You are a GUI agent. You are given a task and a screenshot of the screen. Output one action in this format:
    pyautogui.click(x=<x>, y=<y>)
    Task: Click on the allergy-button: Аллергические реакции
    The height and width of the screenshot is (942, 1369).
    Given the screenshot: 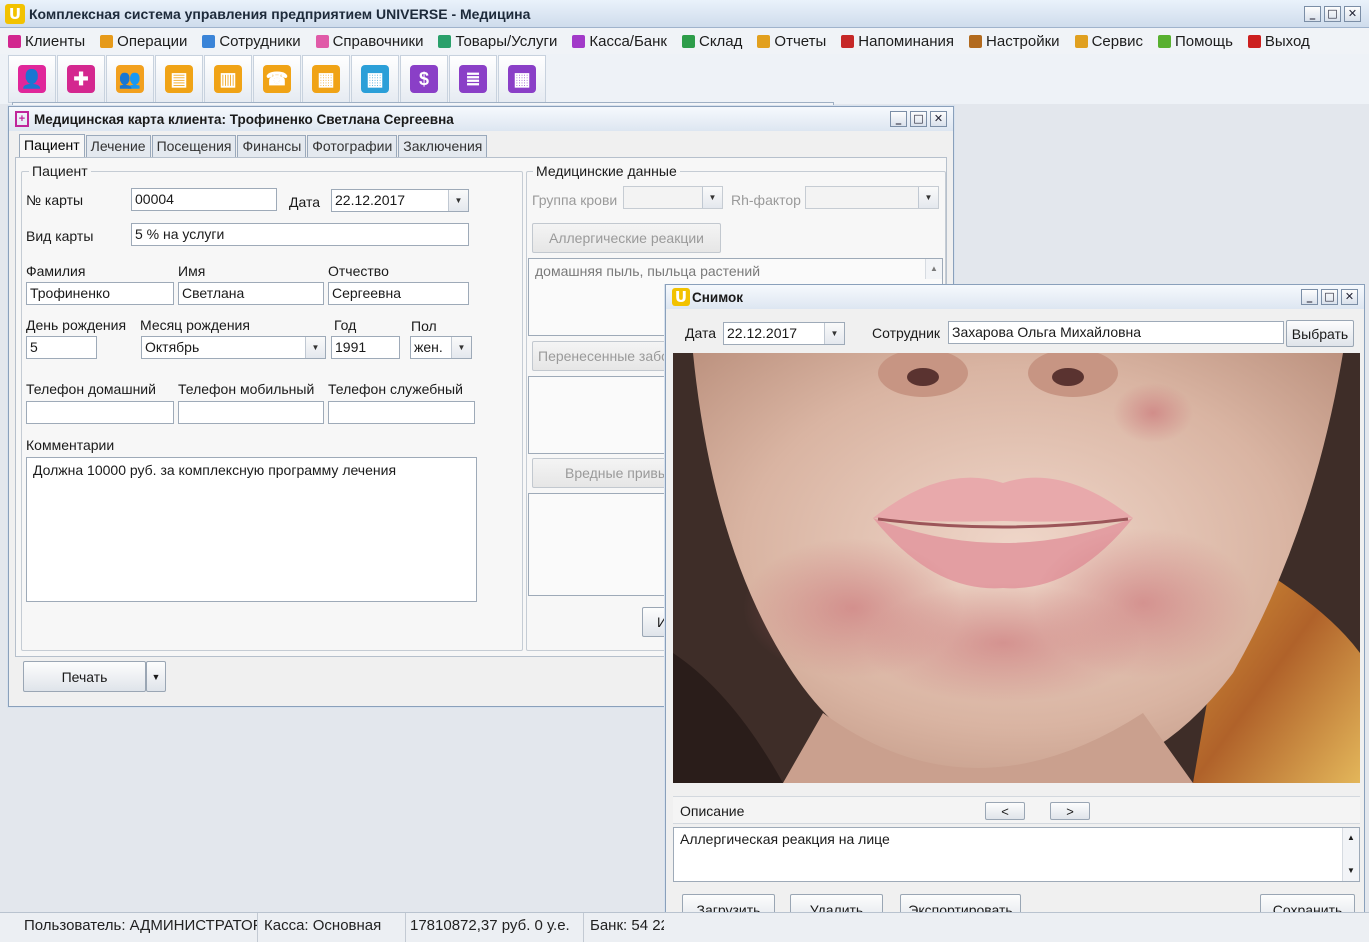 What is the action you would take?
    pyautogui.click(x=626, y=238)
    